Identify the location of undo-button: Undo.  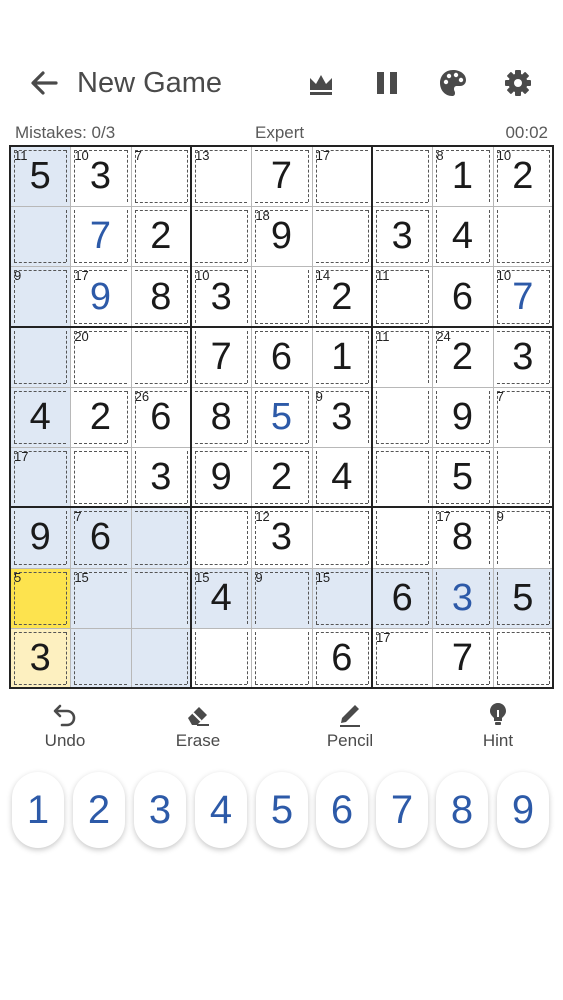
(65, 728).